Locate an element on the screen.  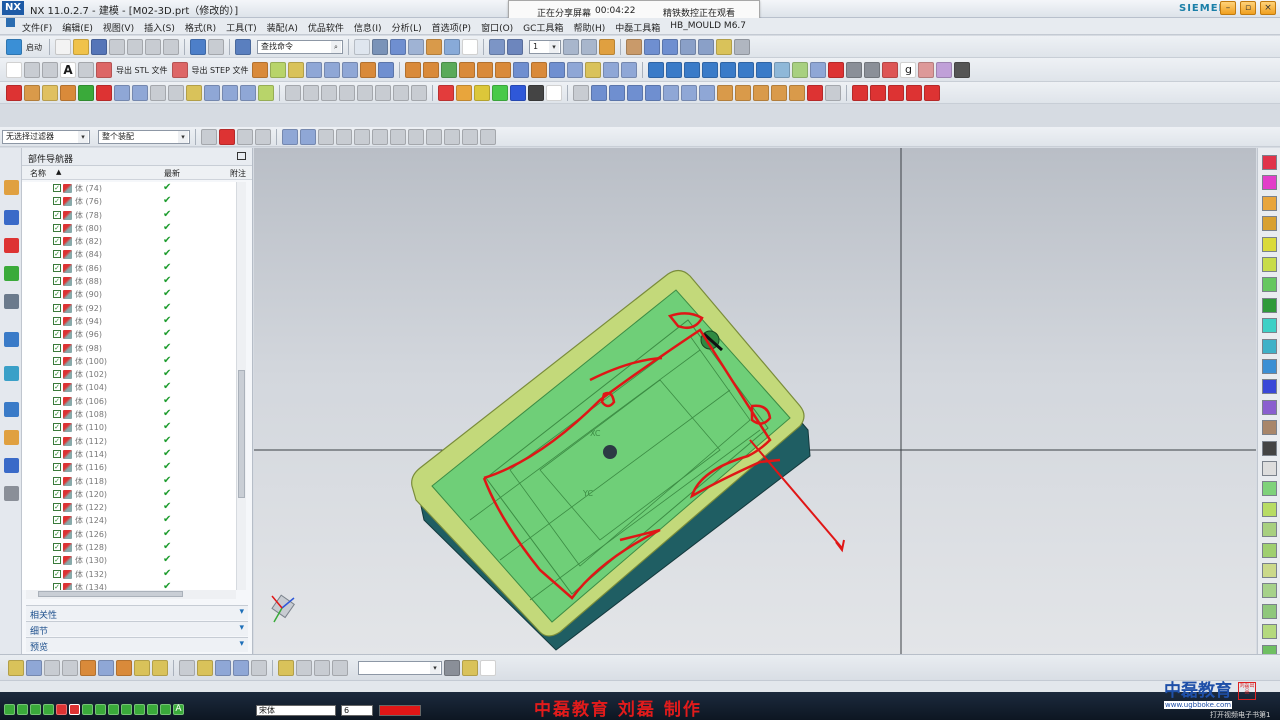
menu-item: 优品软件 is located at coordinates (326, 27).